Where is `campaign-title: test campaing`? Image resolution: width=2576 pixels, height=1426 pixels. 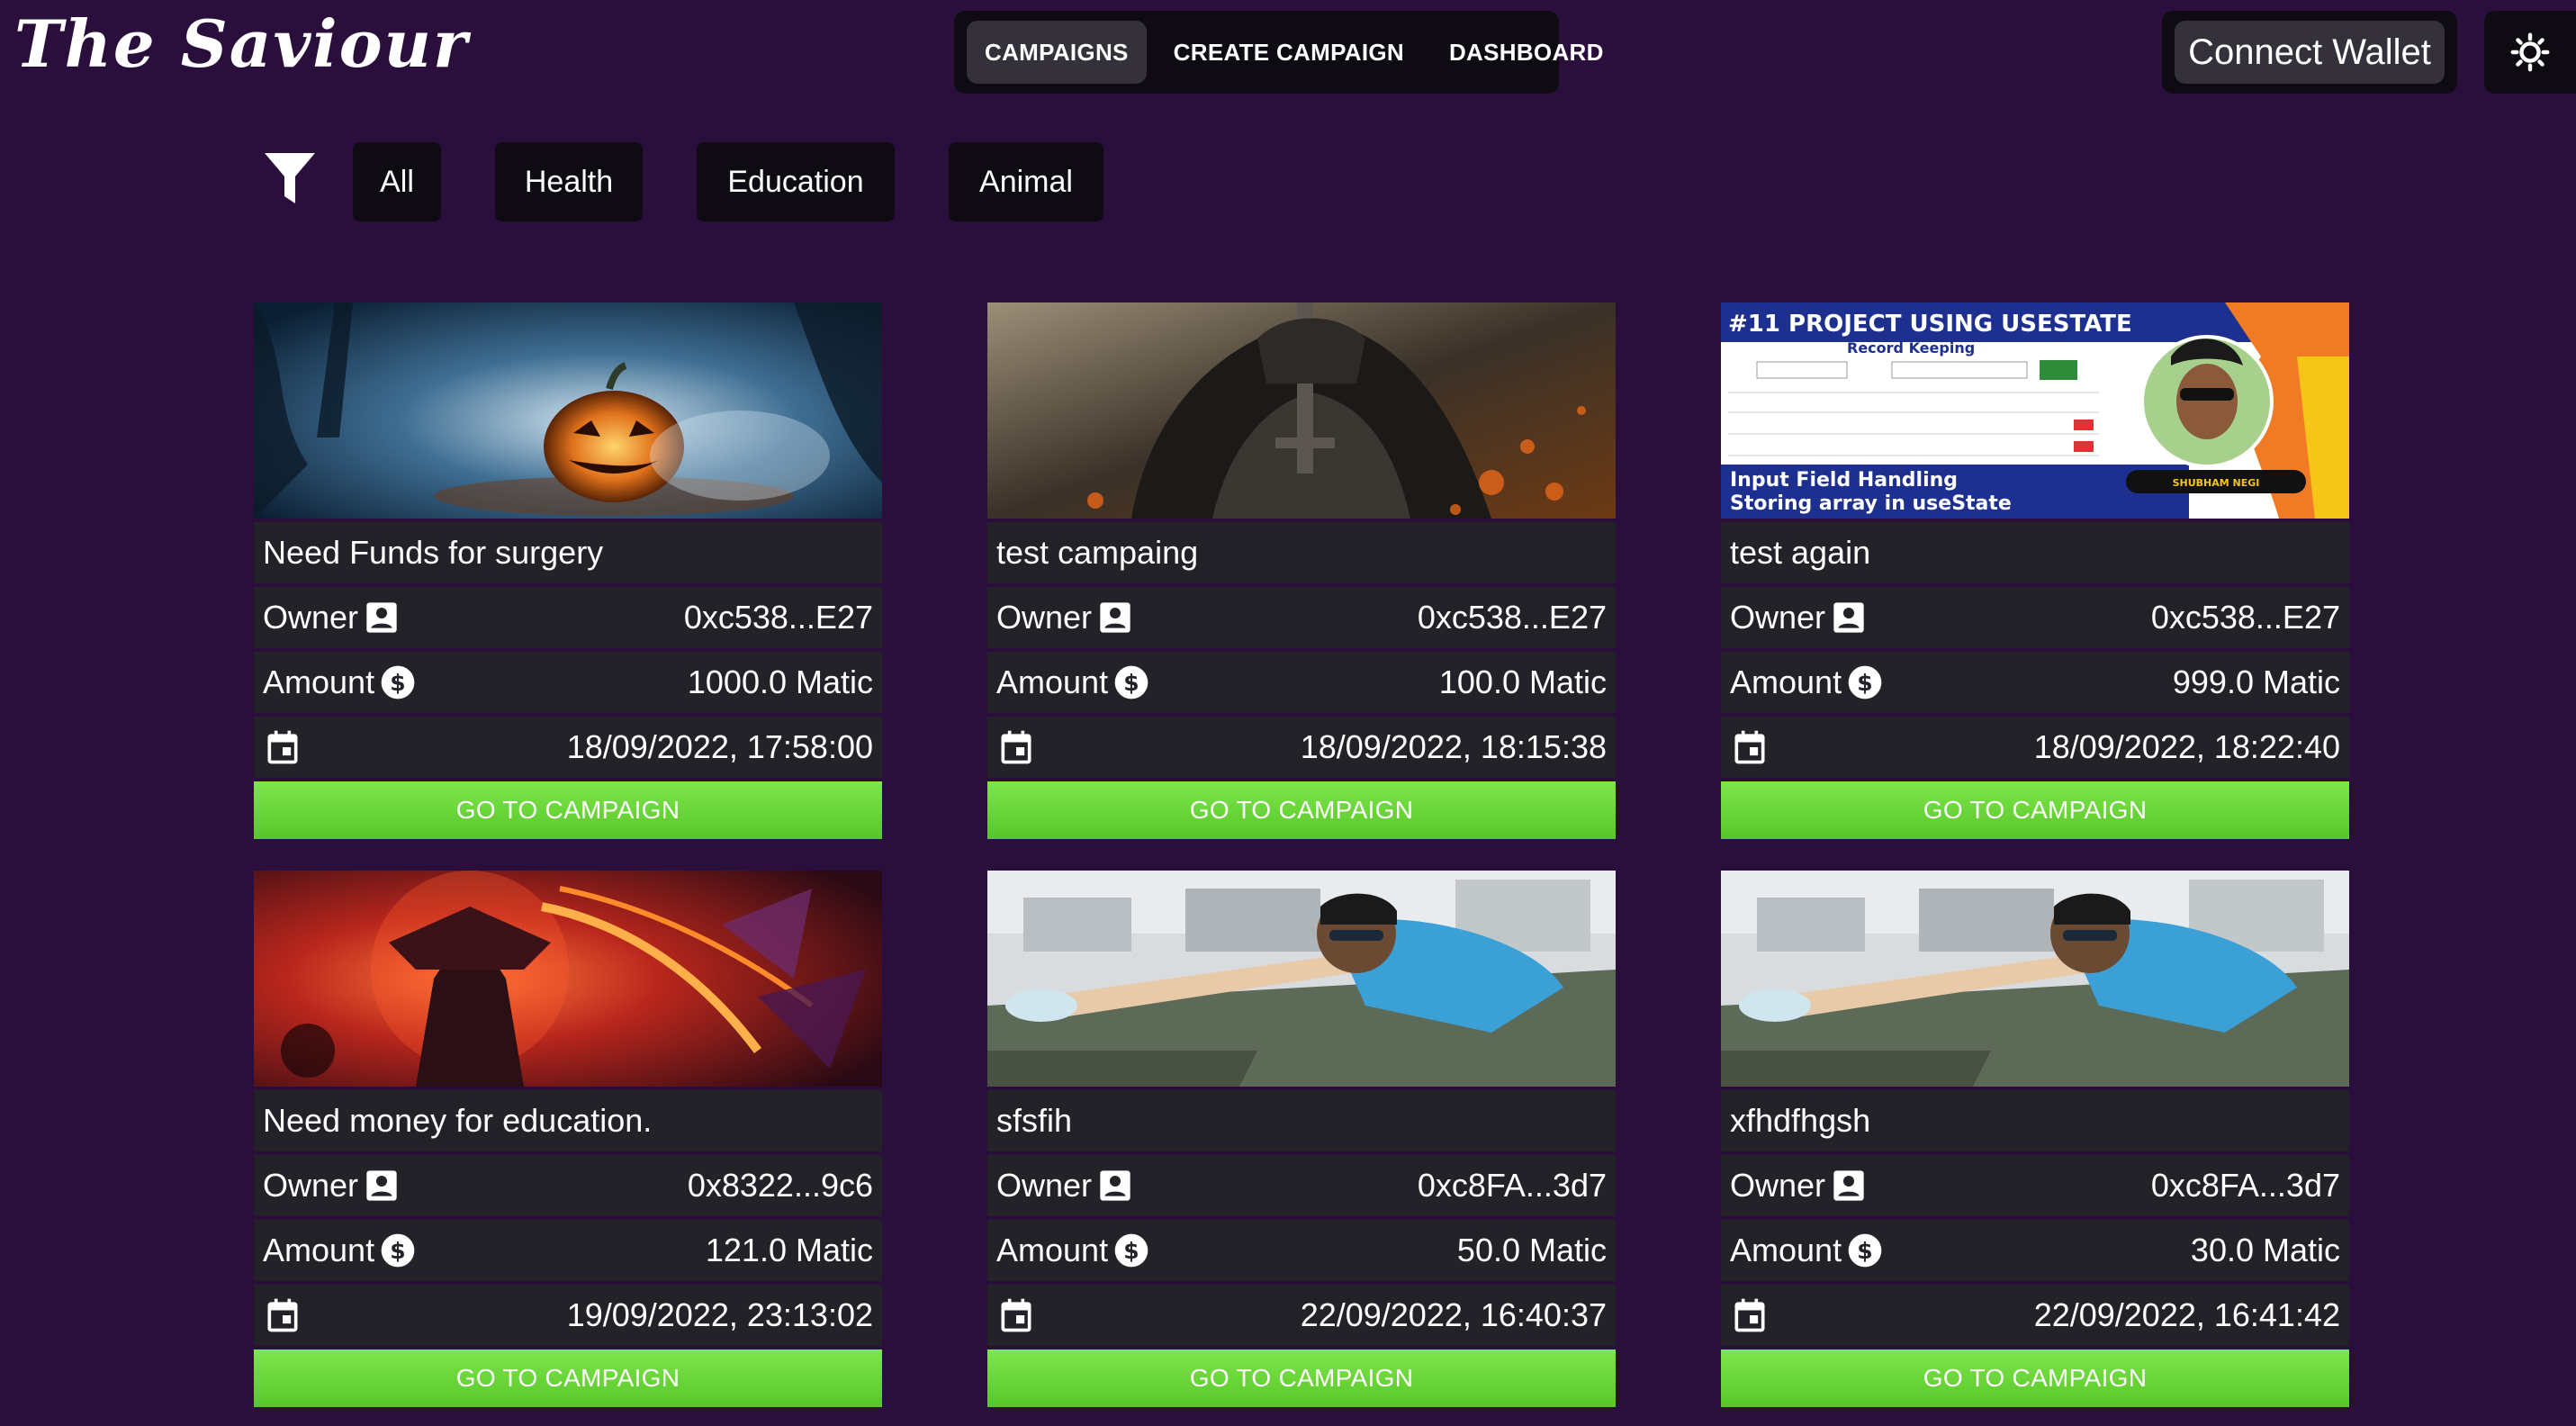
campaign-title: test campaing is located at coordinates (1097, 552).